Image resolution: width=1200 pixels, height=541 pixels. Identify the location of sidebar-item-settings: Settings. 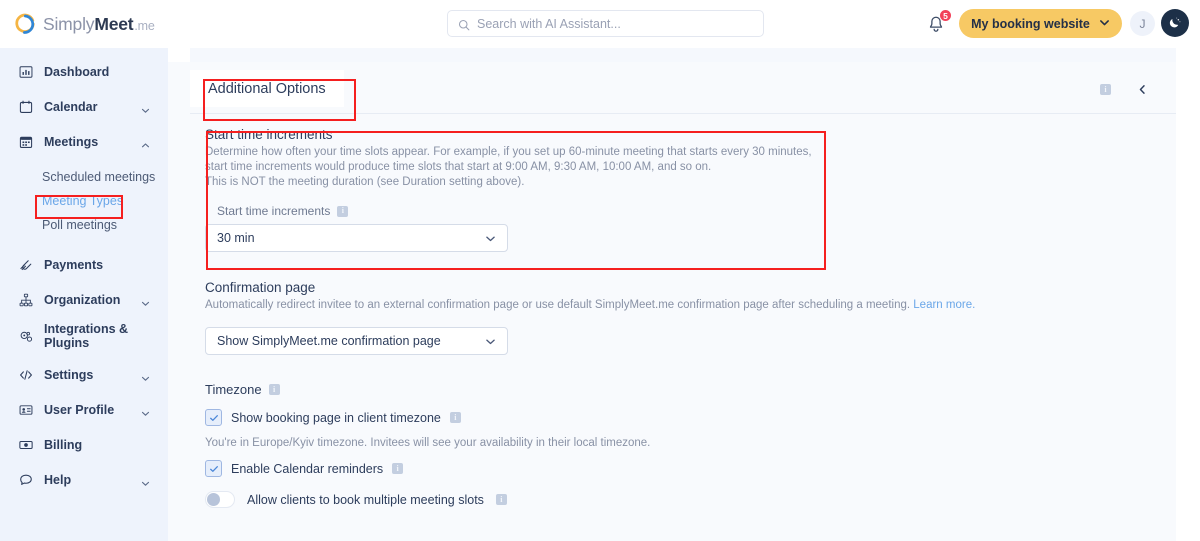
(84, 374).